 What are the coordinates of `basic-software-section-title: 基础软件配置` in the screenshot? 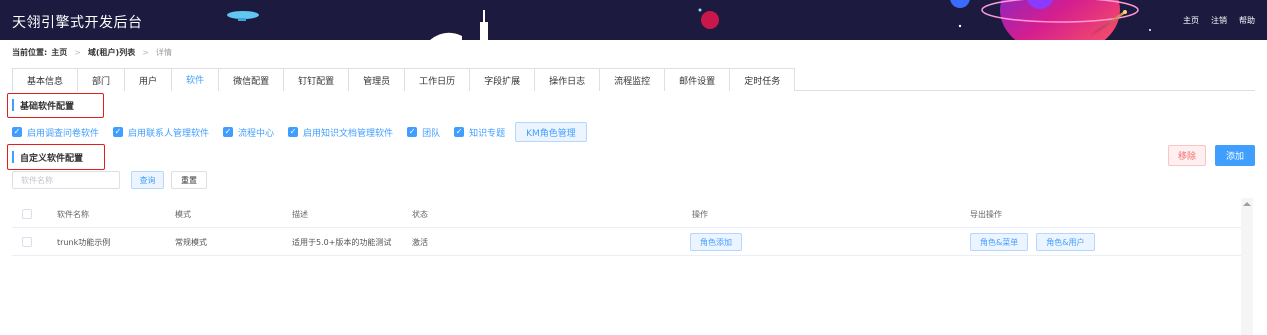 It's located at (43, 105).